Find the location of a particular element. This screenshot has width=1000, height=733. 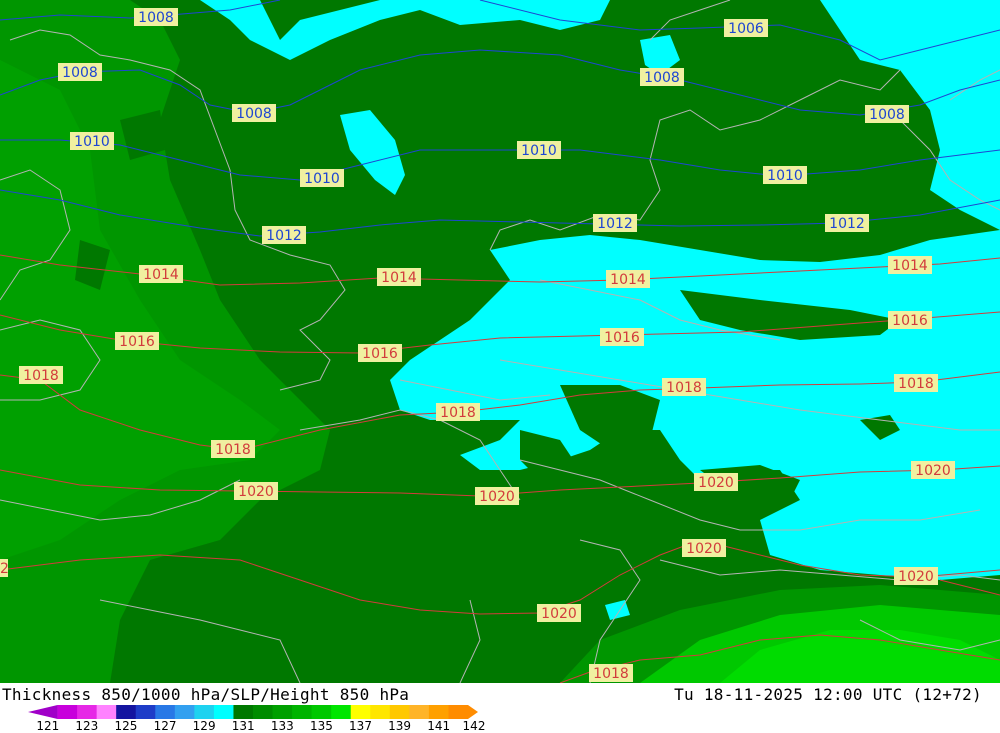

colorbar is located at coordinates (253, 712).